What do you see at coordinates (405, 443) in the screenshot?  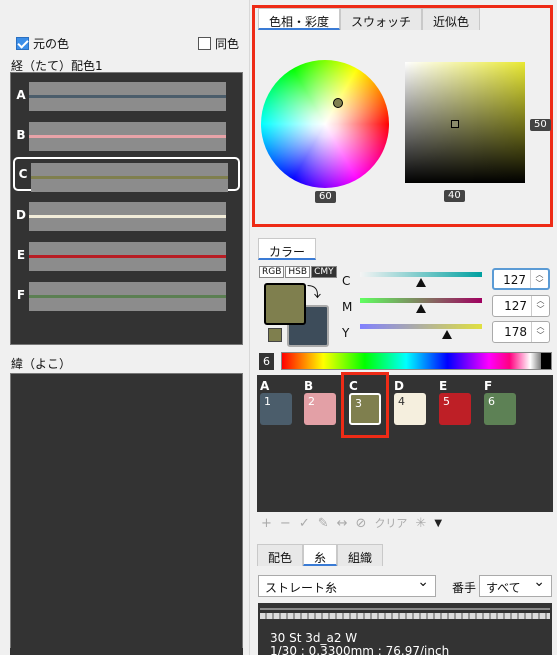 I see `color-palette: A 1 B 2 C 3 D 4 E 5 F 6` at bounding box center [405, 443].